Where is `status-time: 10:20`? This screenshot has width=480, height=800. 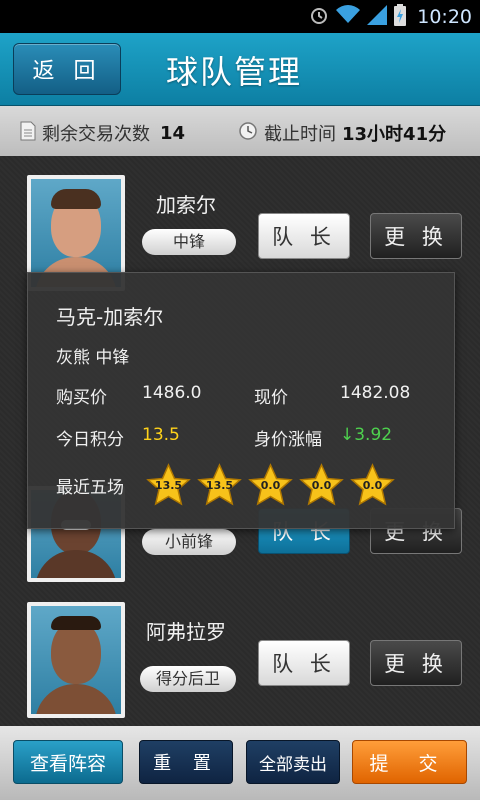 status-time: 10:20 is located at coordinates (444, 16).